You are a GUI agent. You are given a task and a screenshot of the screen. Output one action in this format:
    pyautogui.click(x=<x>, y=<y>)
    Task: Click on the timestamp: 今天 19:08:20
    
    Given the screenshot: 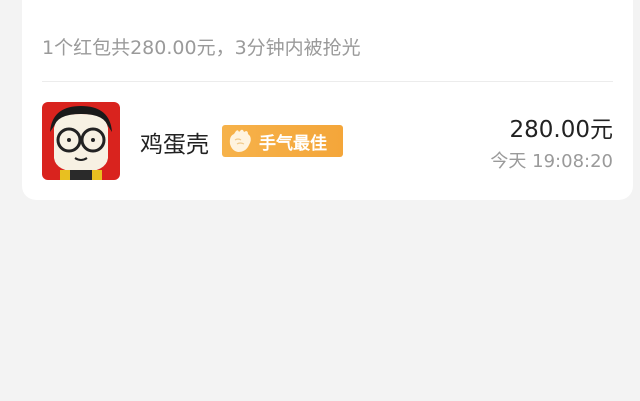 What is the action you would take?
    pyautogui.click(x=551, y=161)
    